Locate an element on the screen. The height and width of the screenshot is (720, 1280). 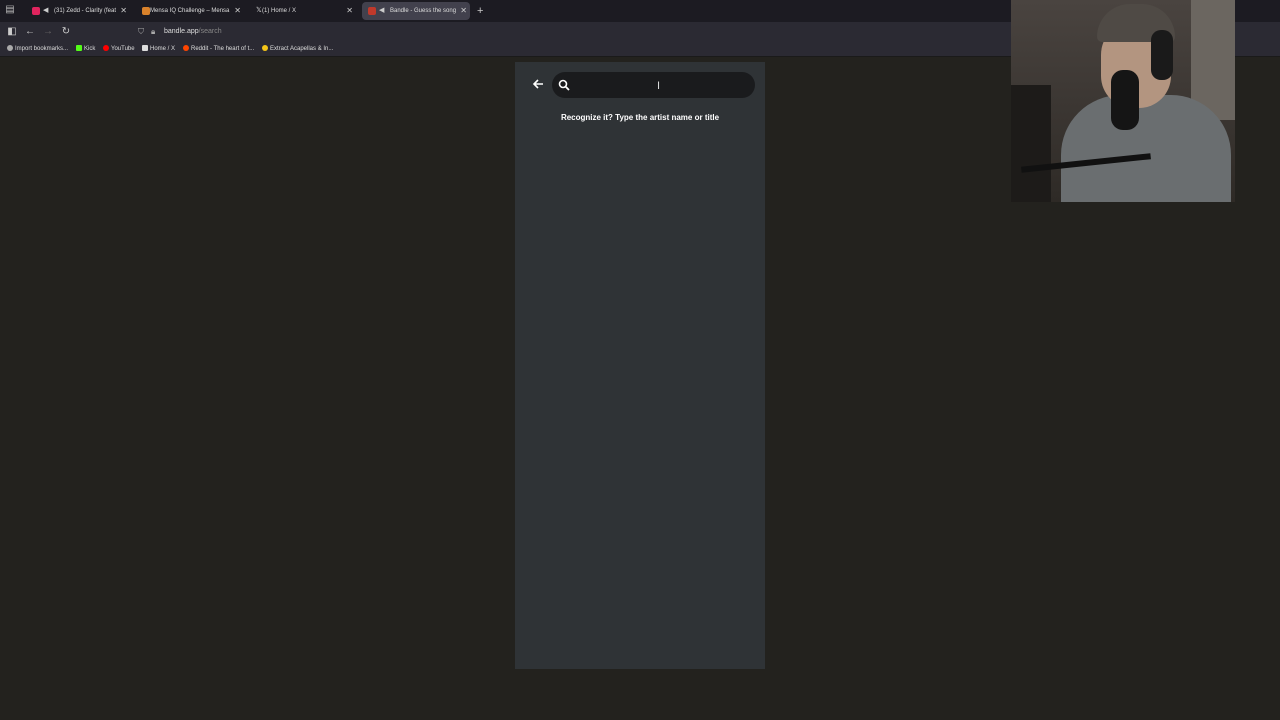
webcam-headset is located at coordinates (1162, 55).